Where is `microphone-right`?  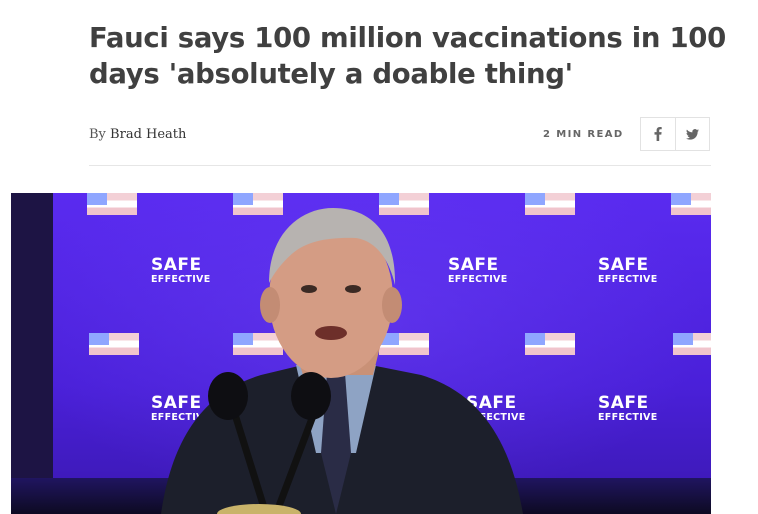
microphone-right is located at coordinates (311, 396).